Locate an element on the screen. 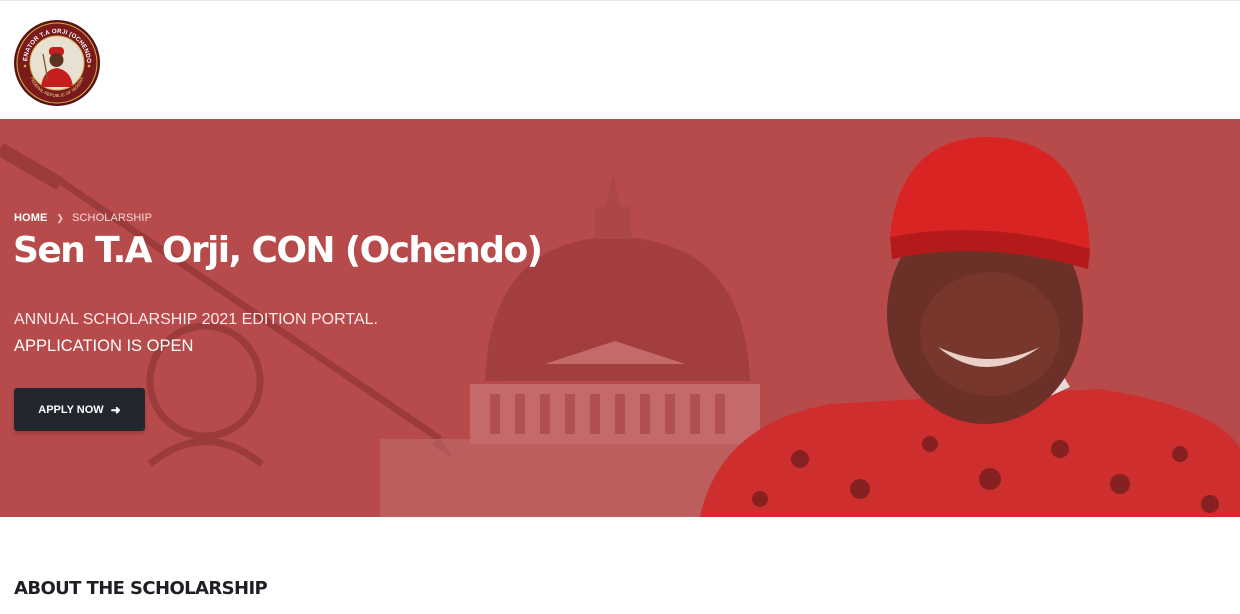 The image size is (1240, 614). hero-title: Sen T.A Orji, CON (Ochendo) is located at coordinates (278, 250).